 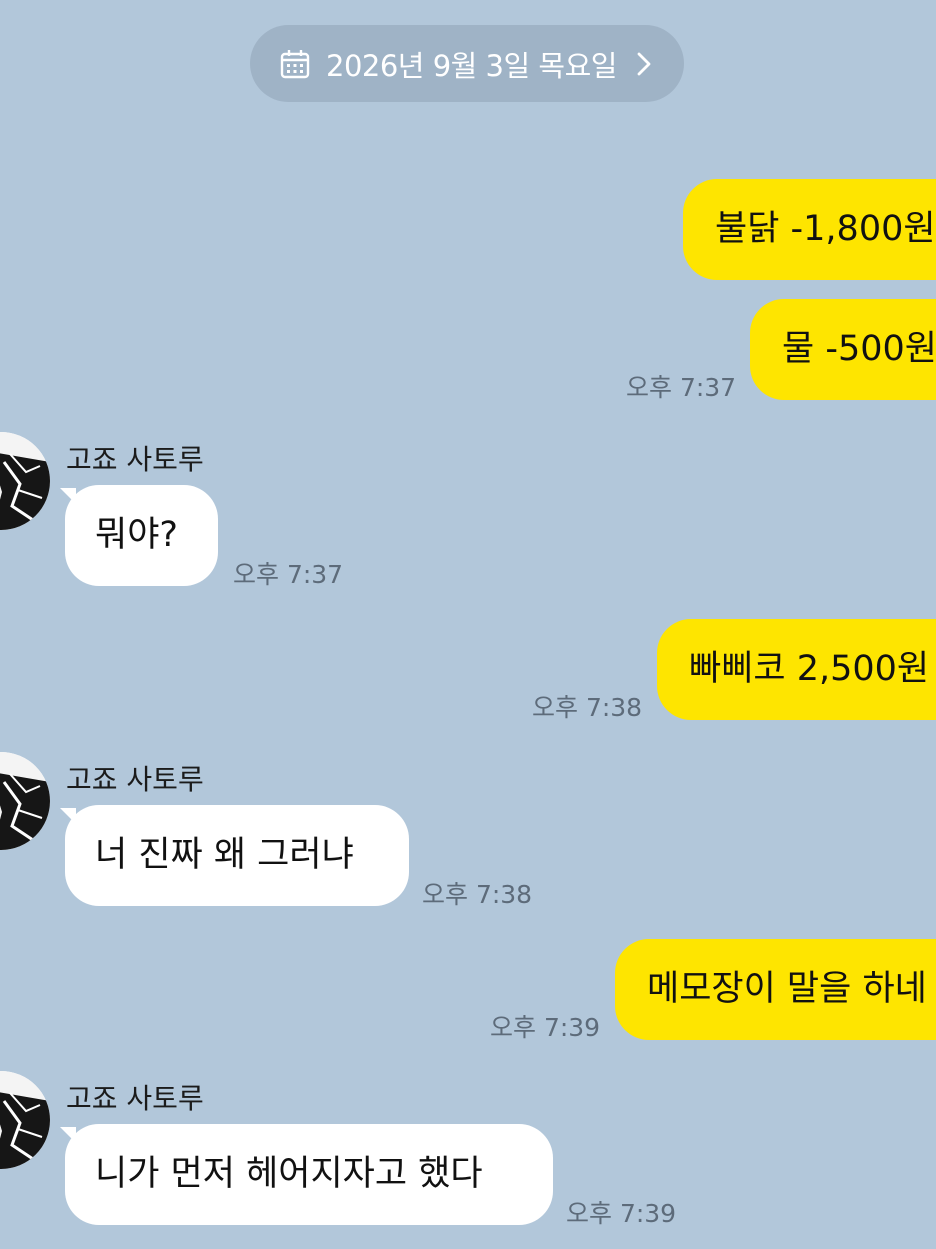 What do you see at coordinates (825, 229) in the screenshot?
I see `message-text: 불닭 -1,800원` at bounding box center [825, 229].